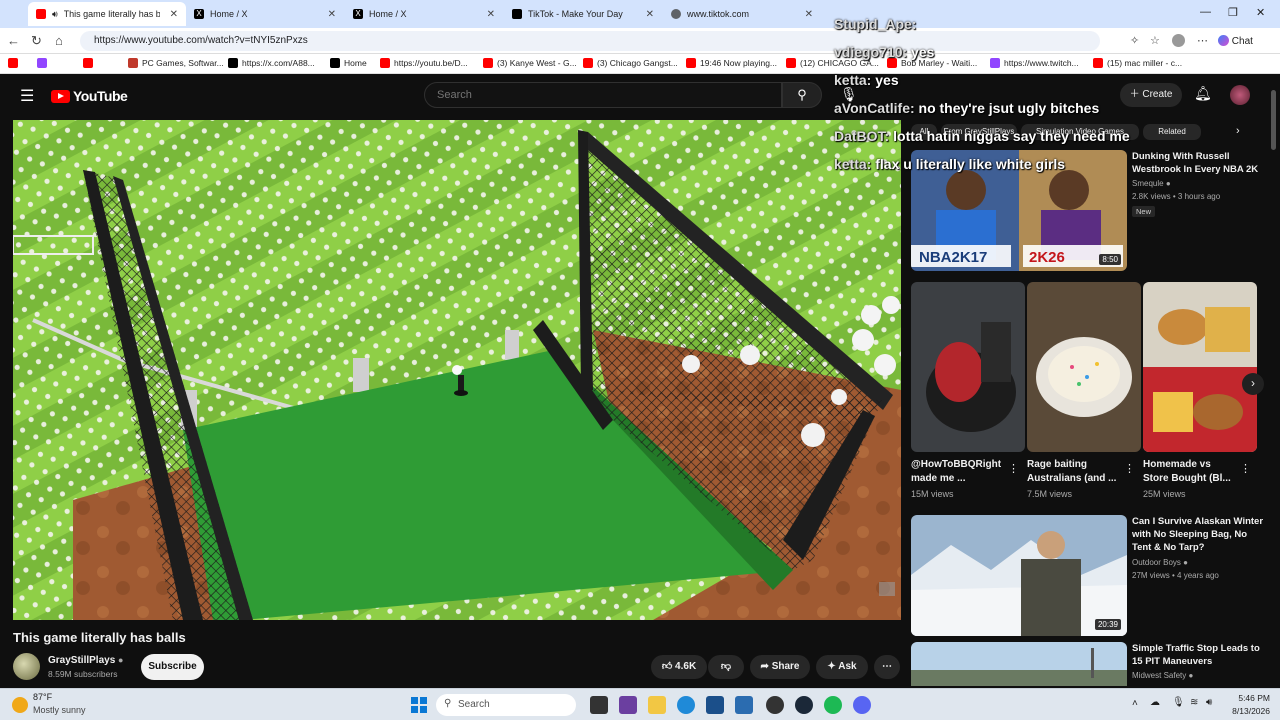  I want to click on account-avatar, so click(1240, 95).